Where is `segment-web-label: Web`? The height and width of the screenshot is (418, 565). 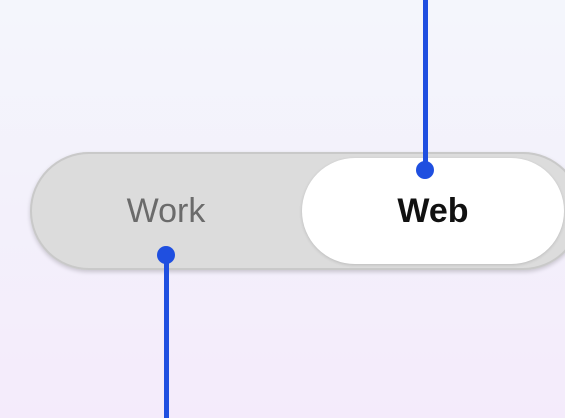
segment-web-label: Web is located at coordinates (433, 210).